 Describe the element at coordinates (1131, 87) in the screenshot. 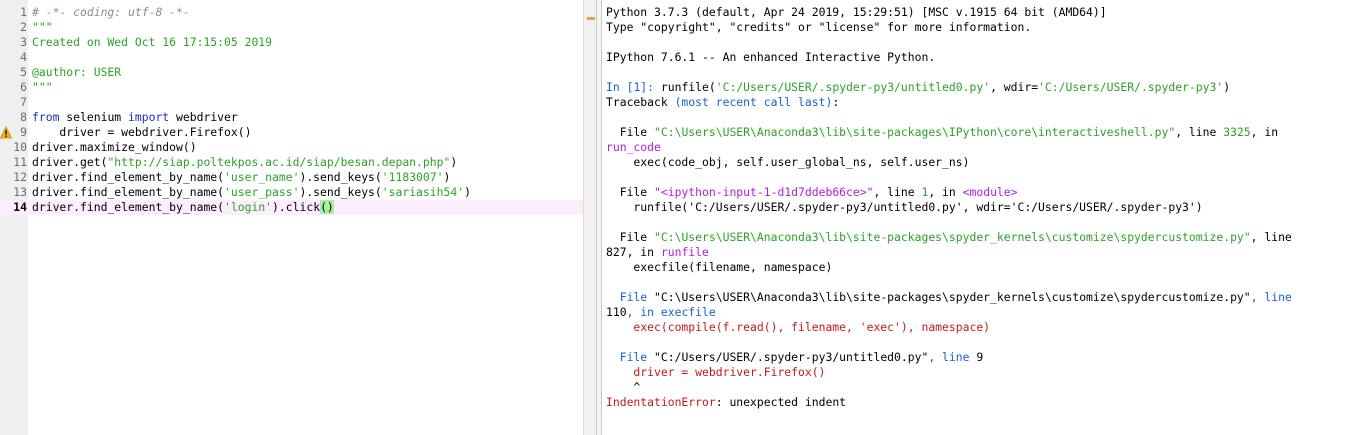

I see `console-token: 'C:/Users/USER/.spyder-py3'` at that location.